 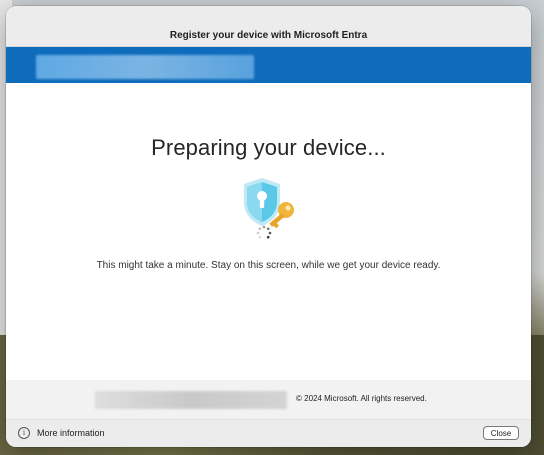 I want to click on device-setup-illustration, so click(x=269, y=211).